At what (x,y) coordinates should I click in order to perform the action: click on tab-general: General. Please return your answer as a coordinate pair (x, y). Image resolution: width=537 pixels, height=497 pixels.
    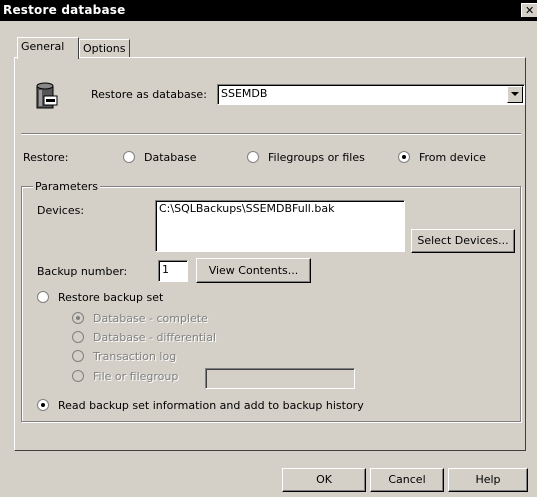
    Looking at the image, I should click on (48, 48).